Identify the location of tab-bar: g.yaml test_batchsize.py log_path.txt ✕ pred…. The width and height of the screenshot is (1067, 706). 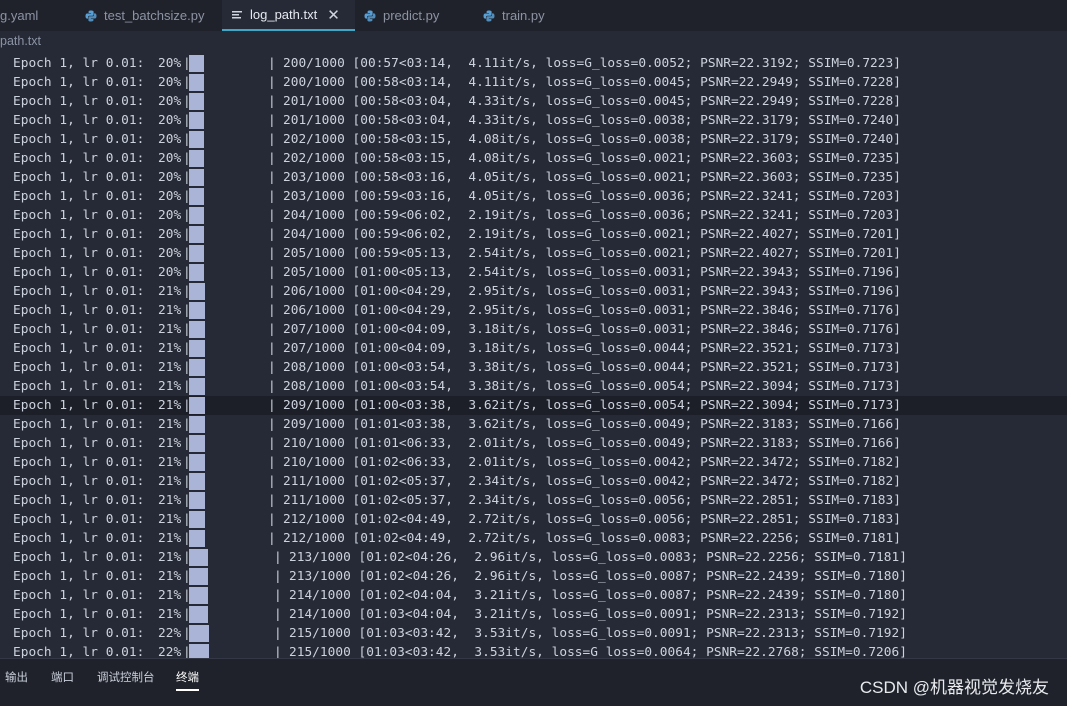
(533, 15).